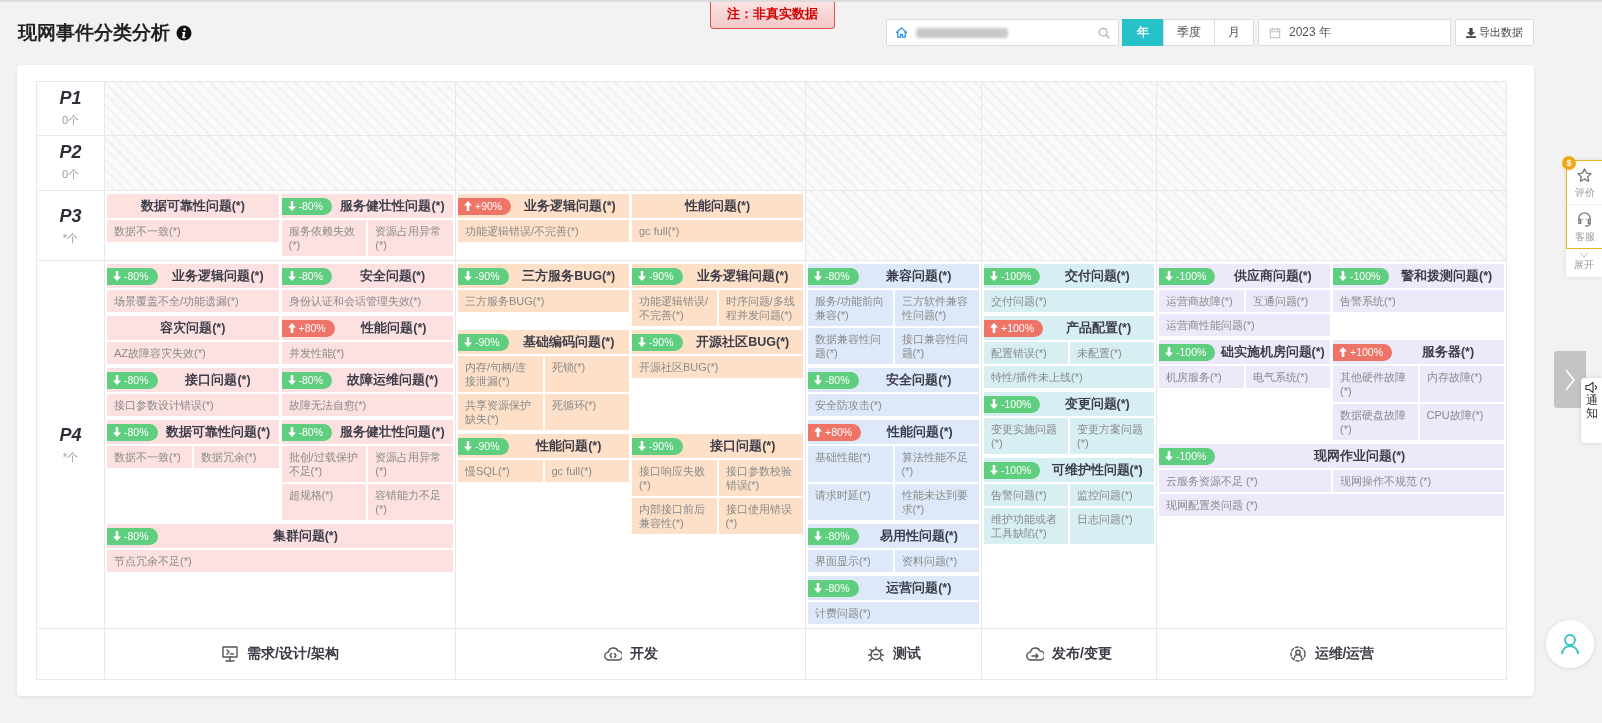 The width and height of the screenshot is (1602, 723). I want to click on card-title: 容灾问题(*), so click(193, 328).